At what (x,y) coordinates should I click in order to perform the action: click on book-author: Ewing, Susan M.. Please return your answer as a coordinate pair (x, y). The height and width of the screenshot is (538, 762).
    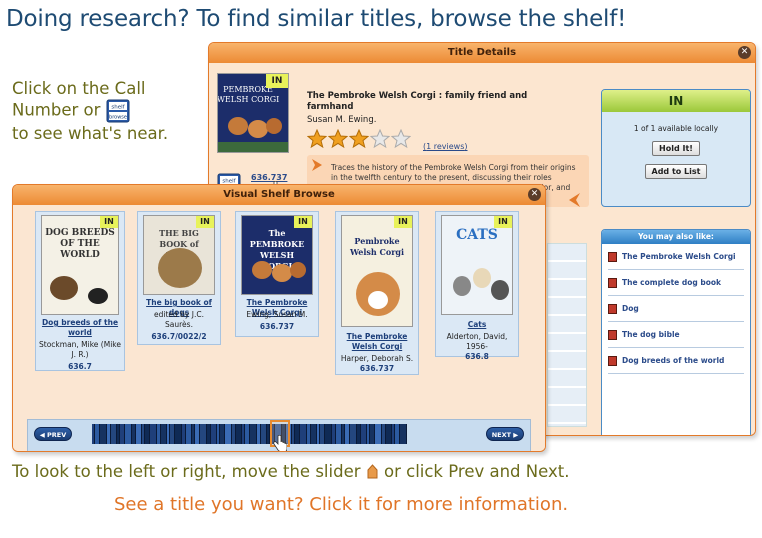
    Looking at the image, I should click on (277, 314).